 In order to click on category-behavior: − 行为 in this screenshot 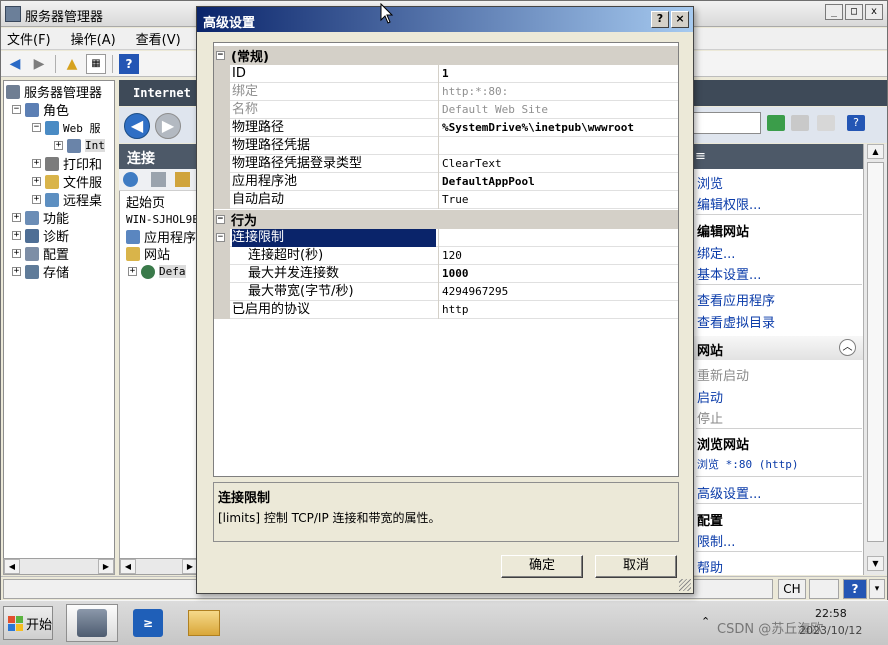, I will do `click(446, 219)`.